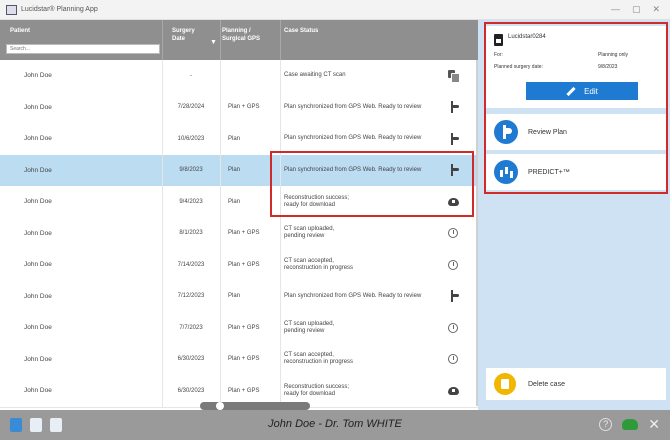  Describe the element at coordinates (191, 296) in the screenshot. I see `surgery-date: 7/12/2023` at that location.